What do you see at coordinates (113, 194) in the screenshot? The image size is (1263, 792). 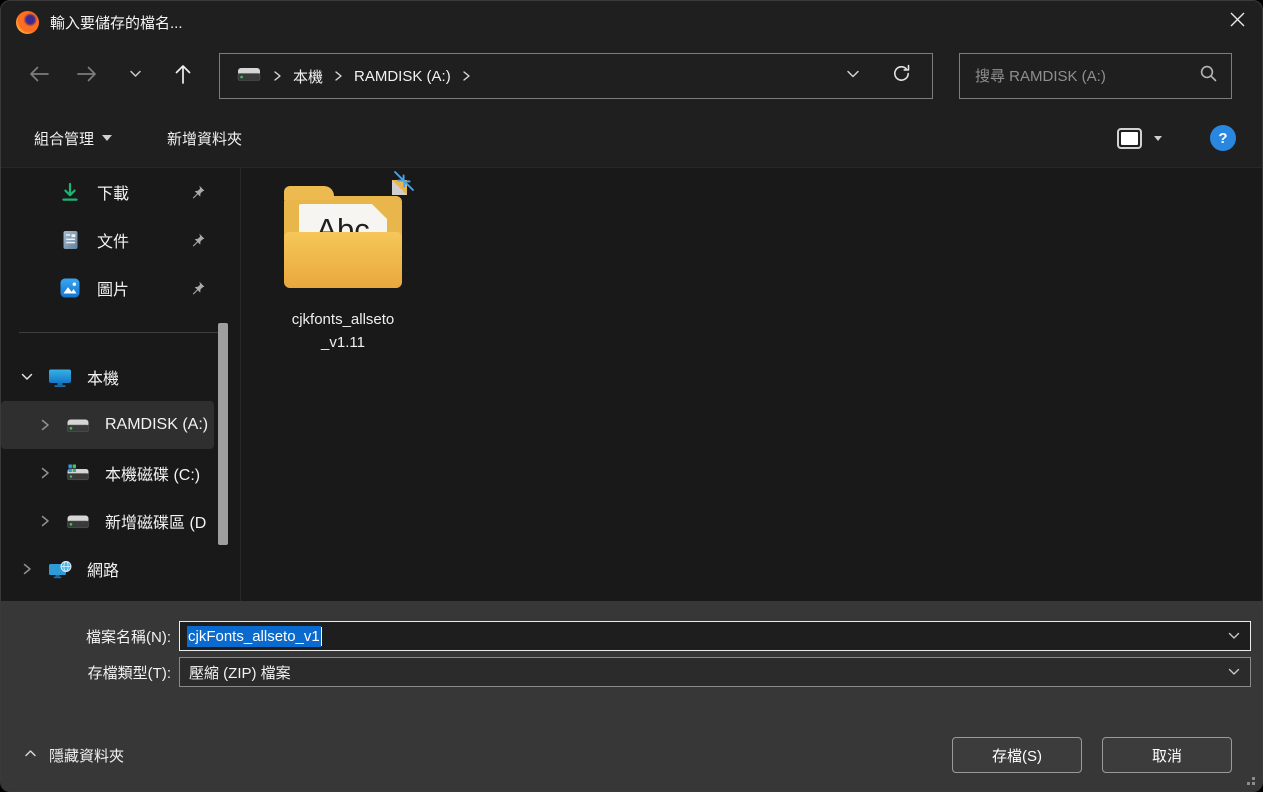 I see `sidebar-item-label: 下載` at bounding box center [113, 194].